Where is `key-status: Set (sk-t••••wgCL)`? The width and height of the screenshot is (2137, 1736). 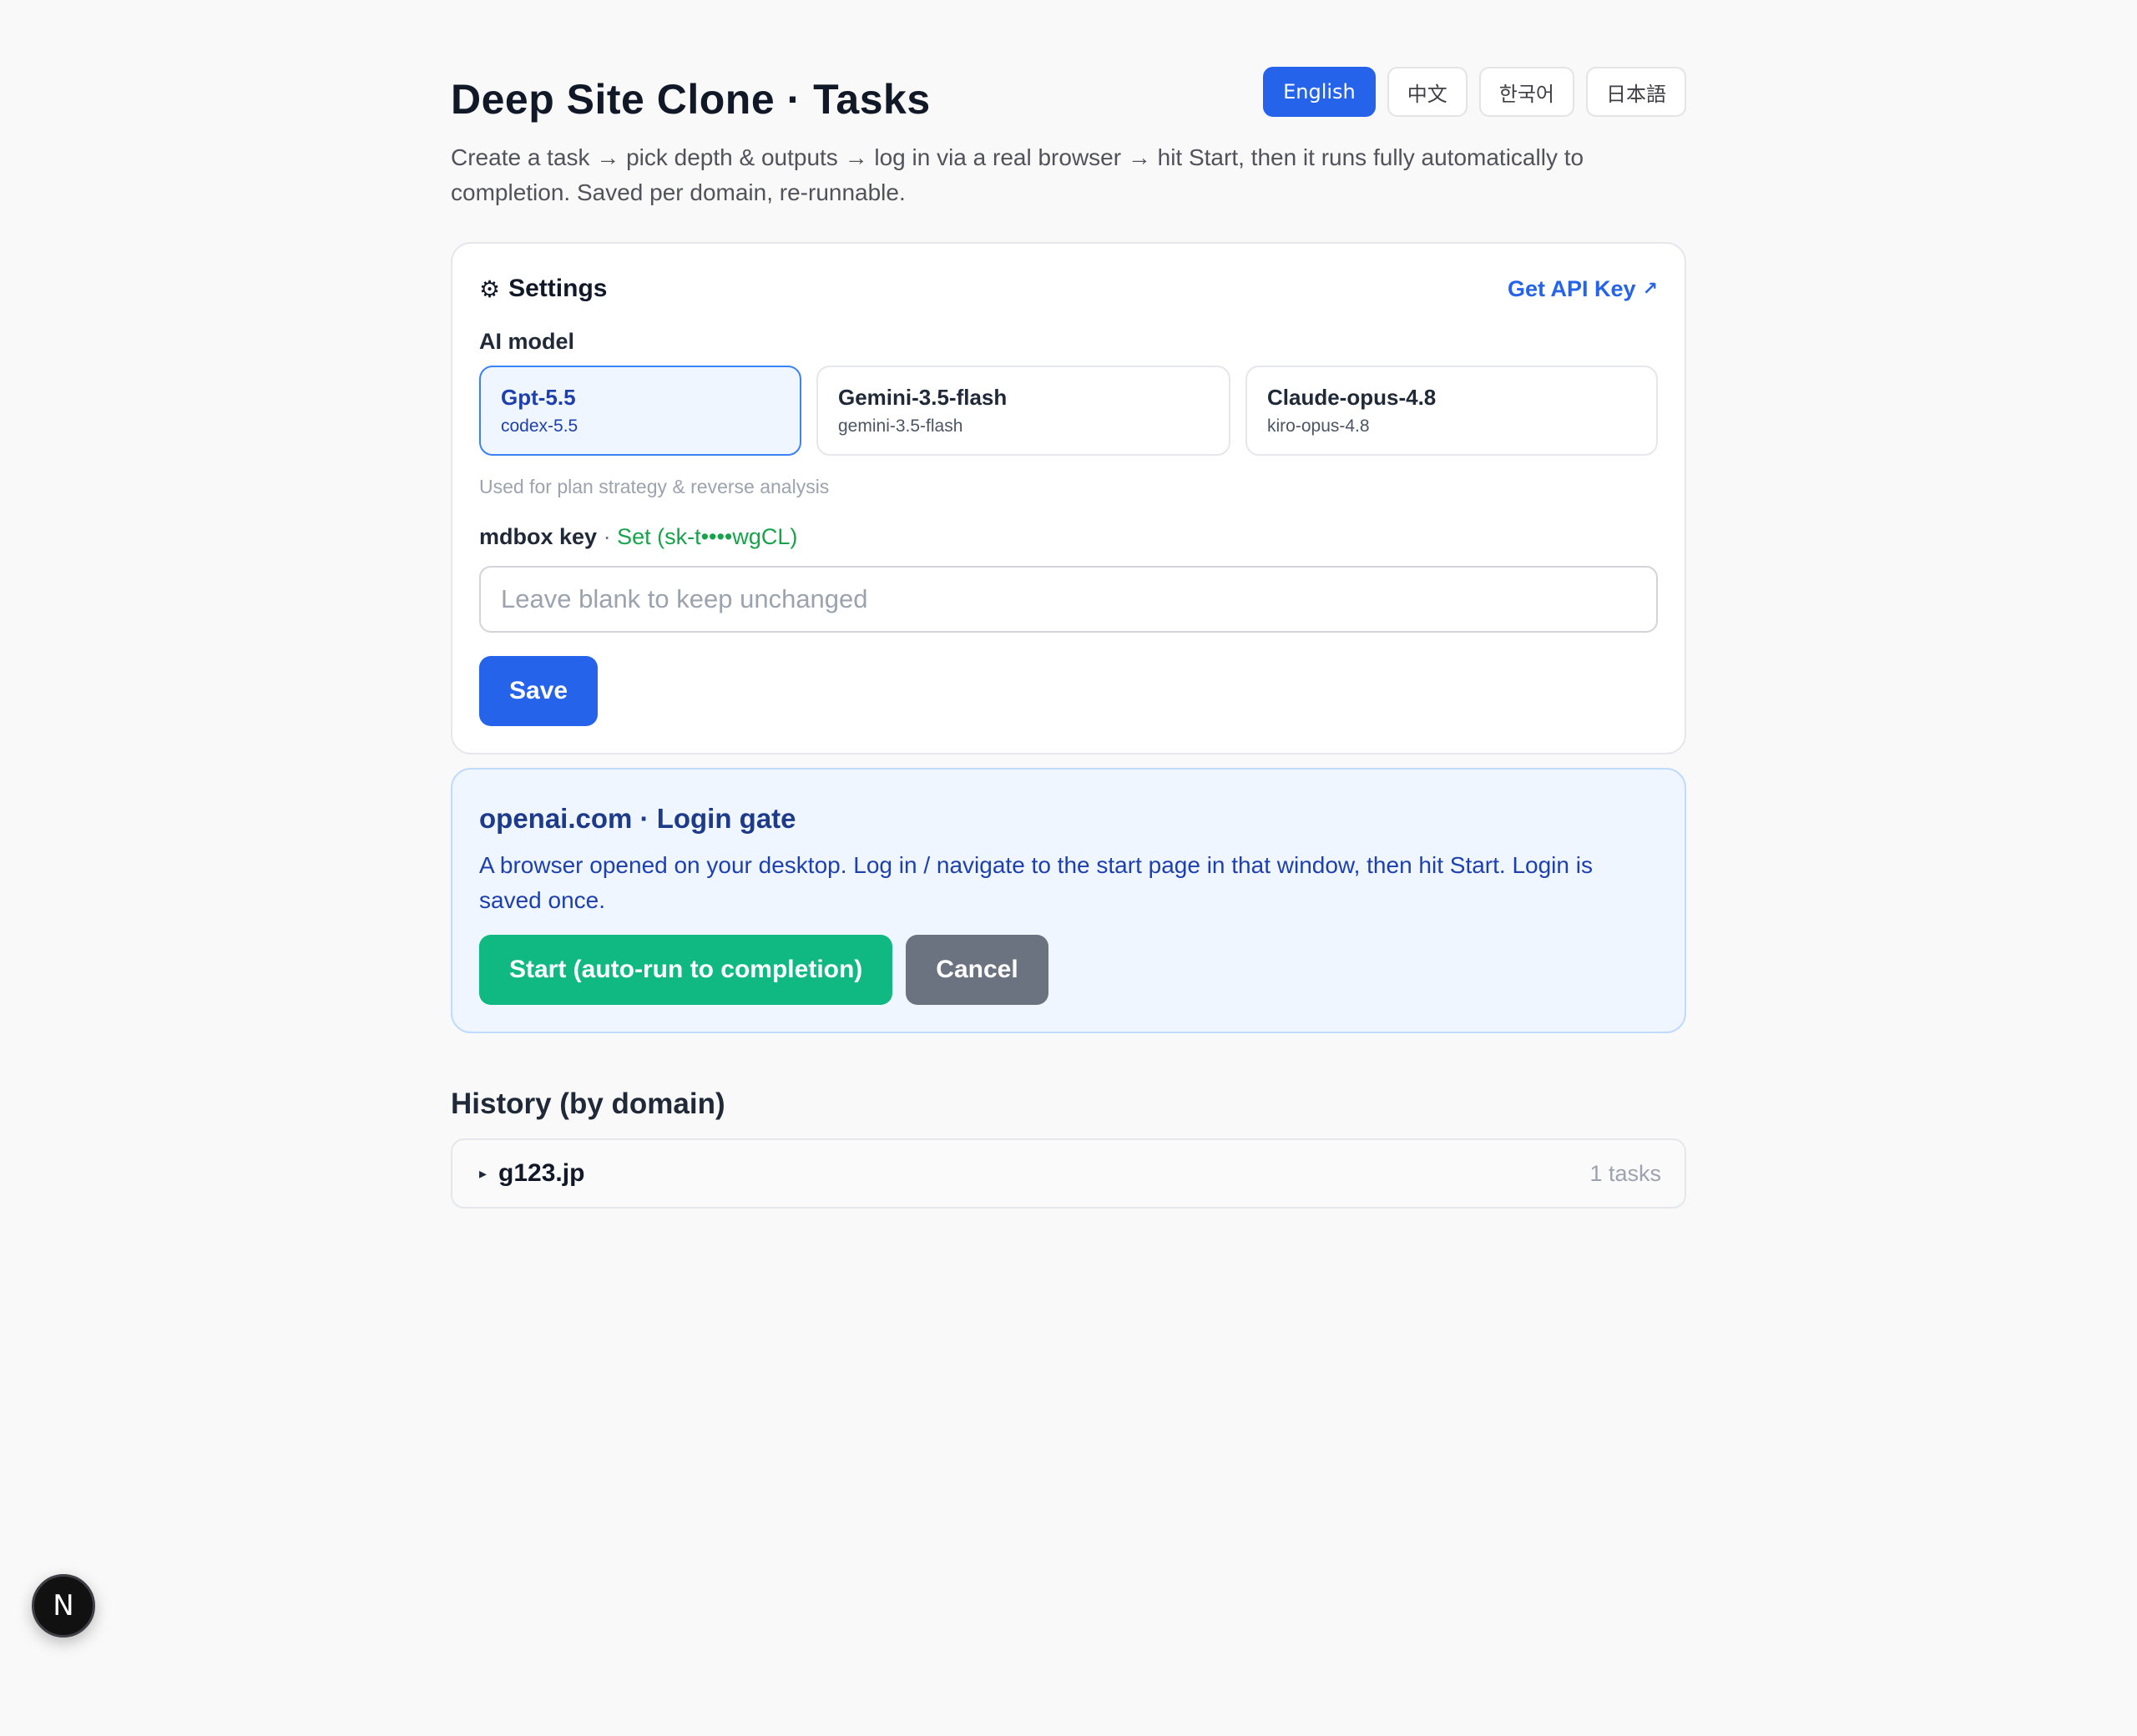 key-status: Set (sk-t••••wgCL) is located at coordinates (707, 536).